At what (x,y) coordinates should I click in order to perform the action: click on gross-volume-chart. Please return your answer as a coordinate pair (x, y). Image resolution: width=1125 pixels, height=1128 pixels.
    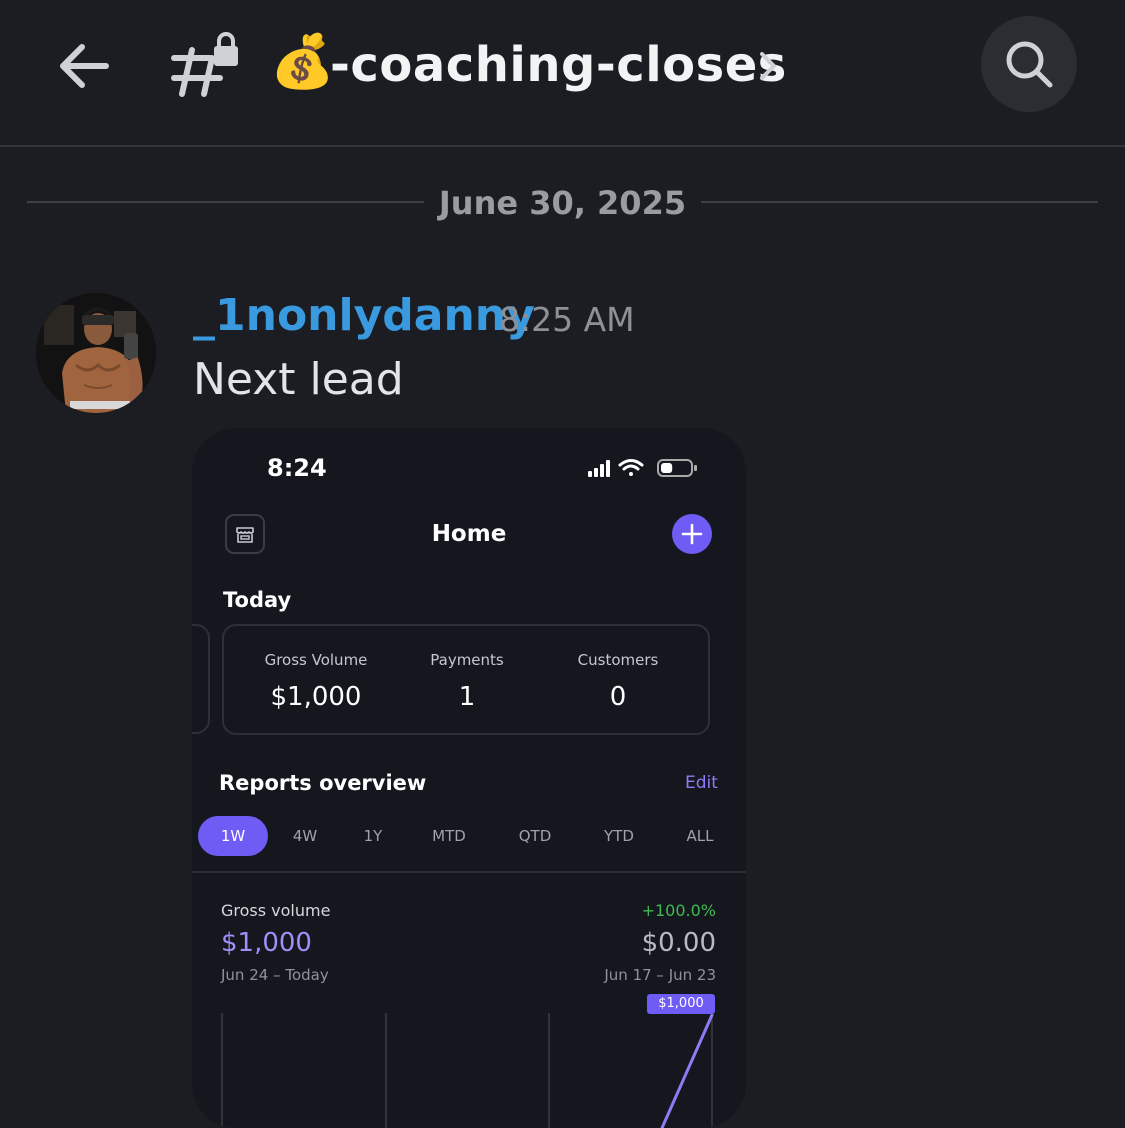
    Looking at the image, I should click on (469, 1070).